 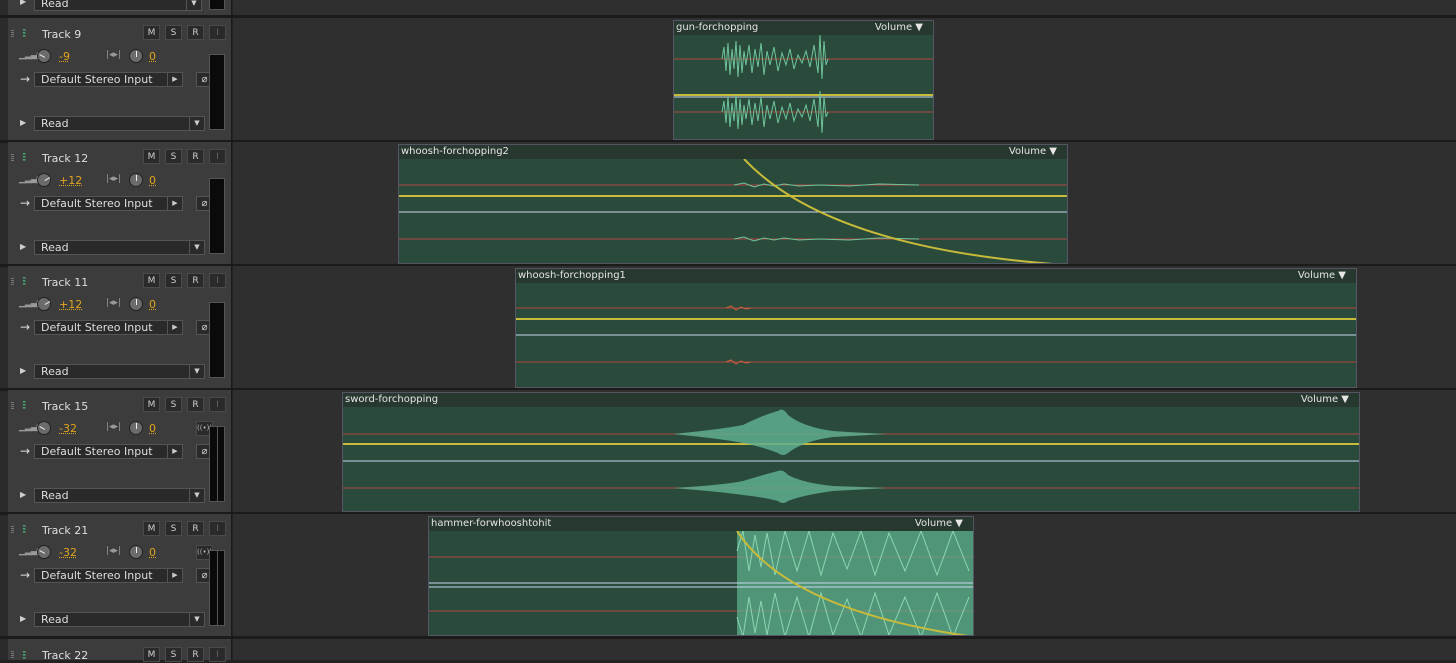 I want to click on audio-clip: hammer-forwhooshtohit Volume ▼, so click(x=701, y=576).